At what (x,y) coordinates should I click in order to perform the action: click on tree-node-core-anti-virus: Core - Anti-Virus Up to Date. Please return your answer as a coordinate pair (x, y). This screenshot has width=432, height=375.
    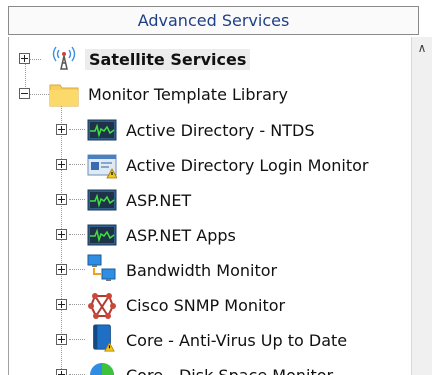
    Looking at the image, I should click on (210, 340).